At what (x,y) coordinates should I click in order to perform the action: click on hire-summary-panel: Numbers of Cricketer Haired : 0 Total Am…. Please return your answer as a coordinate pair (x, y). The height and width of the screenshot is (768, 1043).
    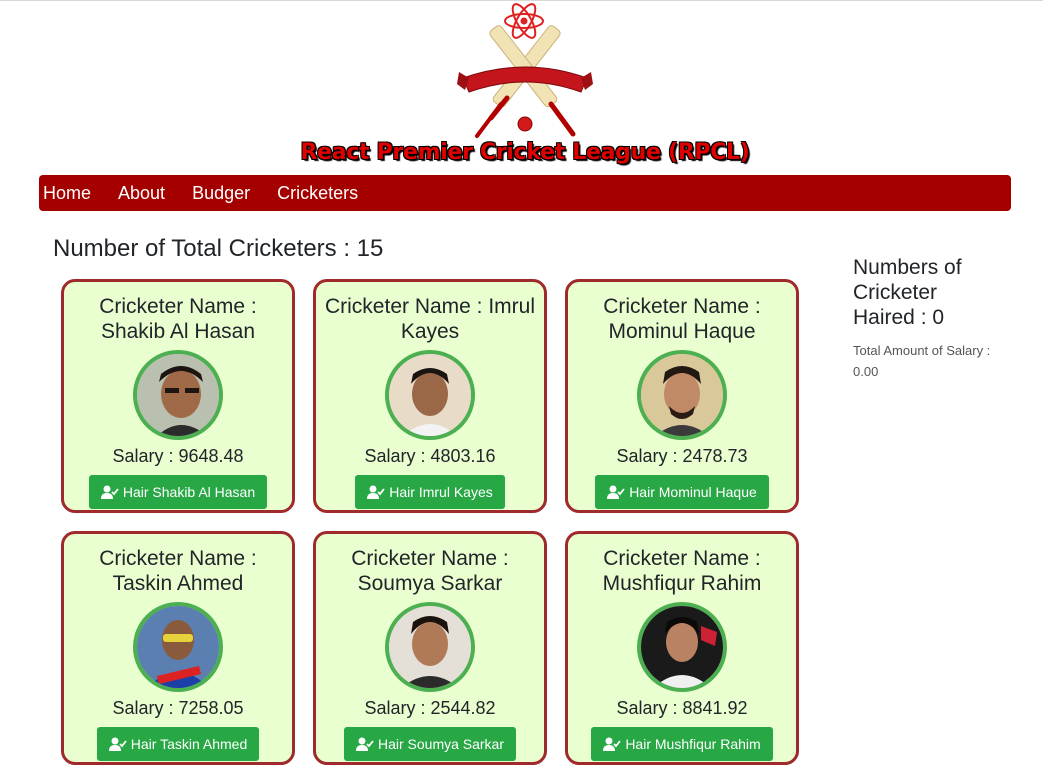
    Looking at the image, I should click on (923, 318).